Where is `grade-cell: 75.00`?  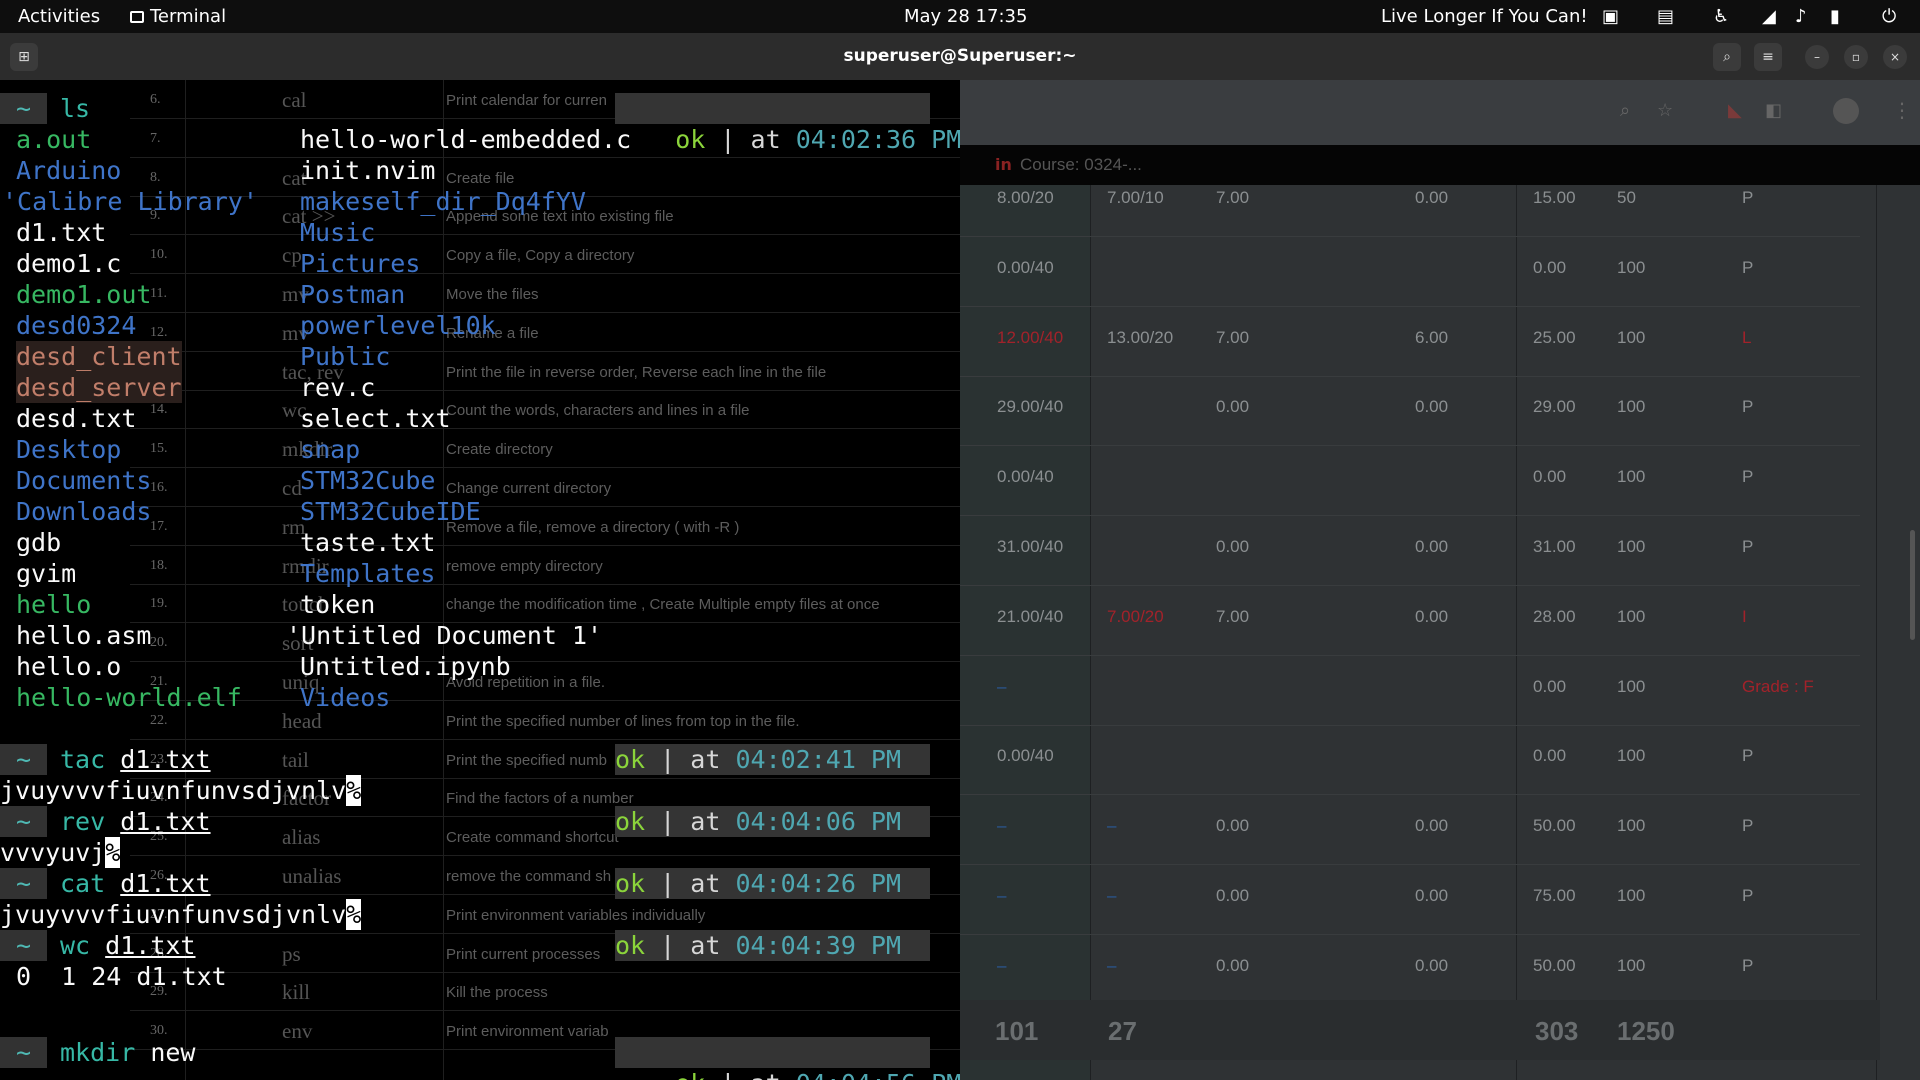 grade-cell: 75.00 is located at coordinates (1554, 895).